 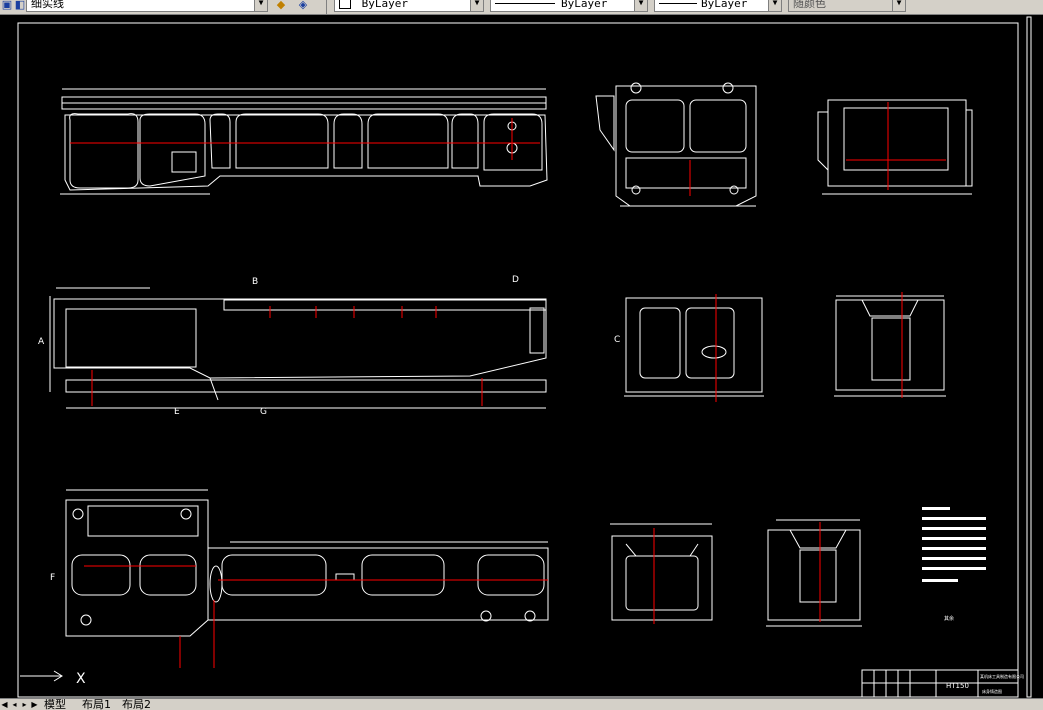 I want to click on section-bb, so click(x=895, y=147).